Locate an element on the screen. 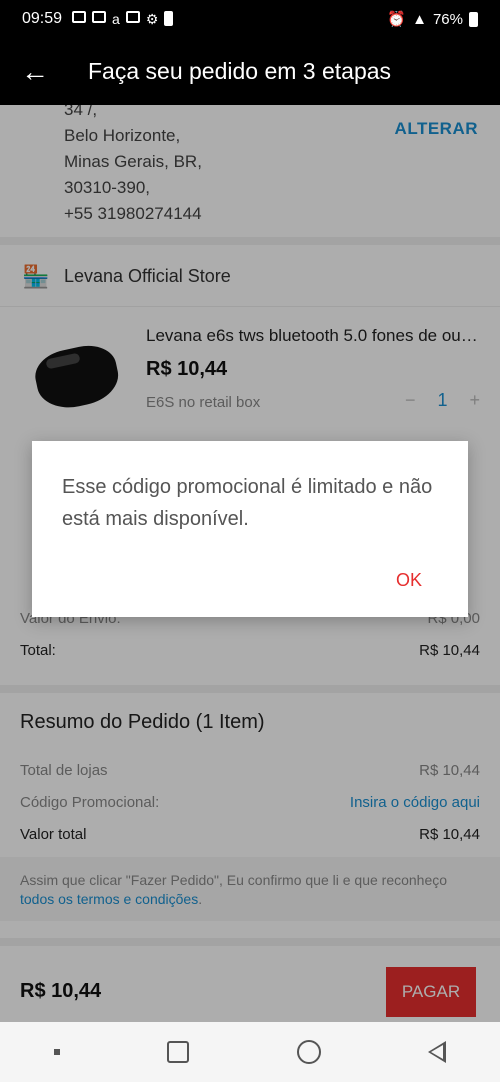 Image resolution: width=500 pixels, height=1082 pixels. battery-saver-icon is located at coordinates (169, 18).